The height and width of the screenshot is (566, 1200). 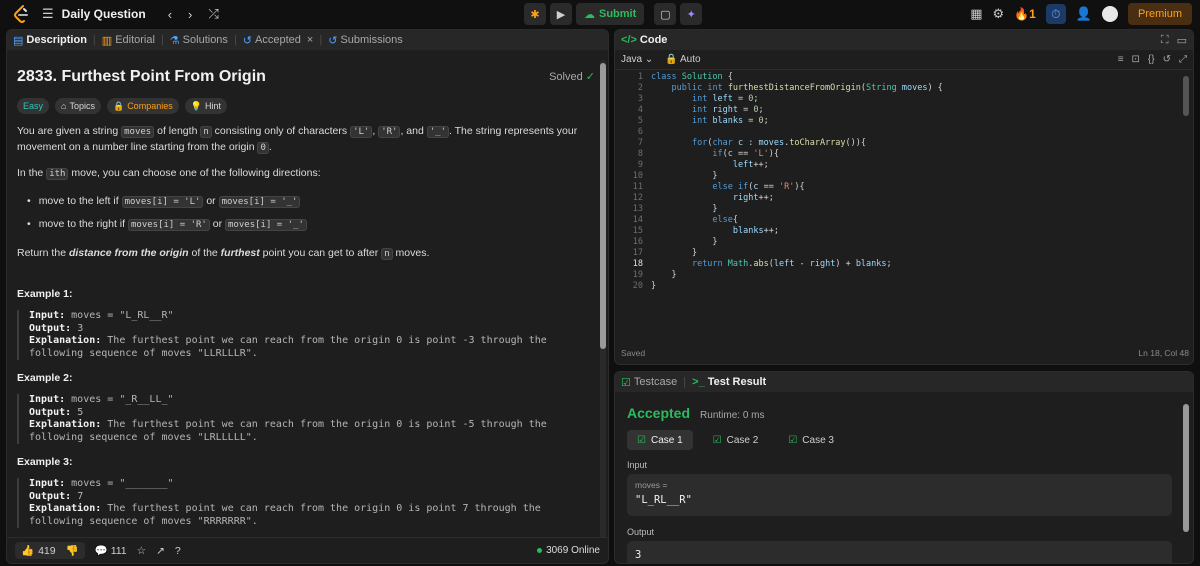 I want to click on share-icon: ↗, so click(x=160, y=551).